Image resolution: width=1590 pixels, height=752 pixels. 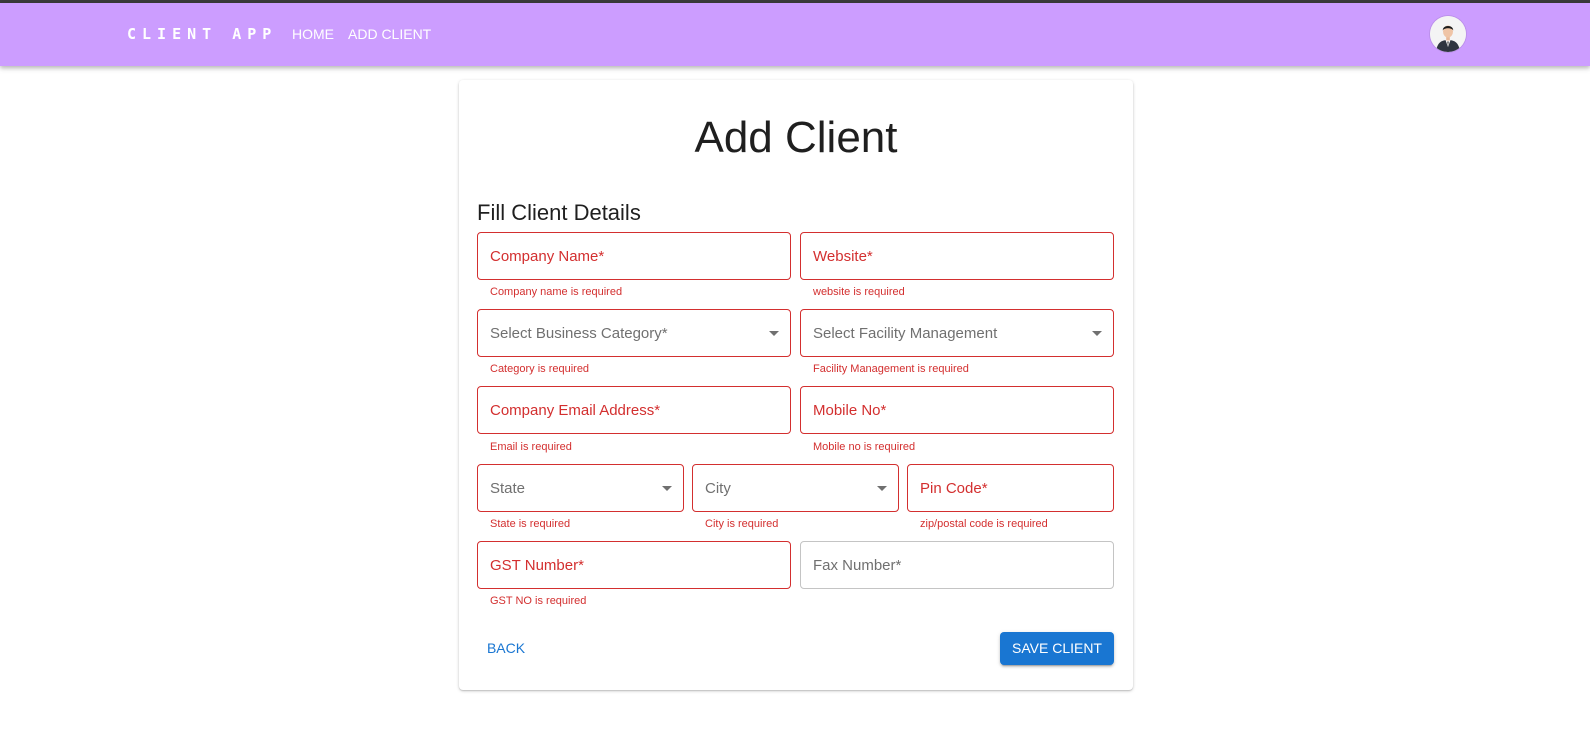 I want to click on facility-management-error: Facility Management is required, so click(x=891, y=369).